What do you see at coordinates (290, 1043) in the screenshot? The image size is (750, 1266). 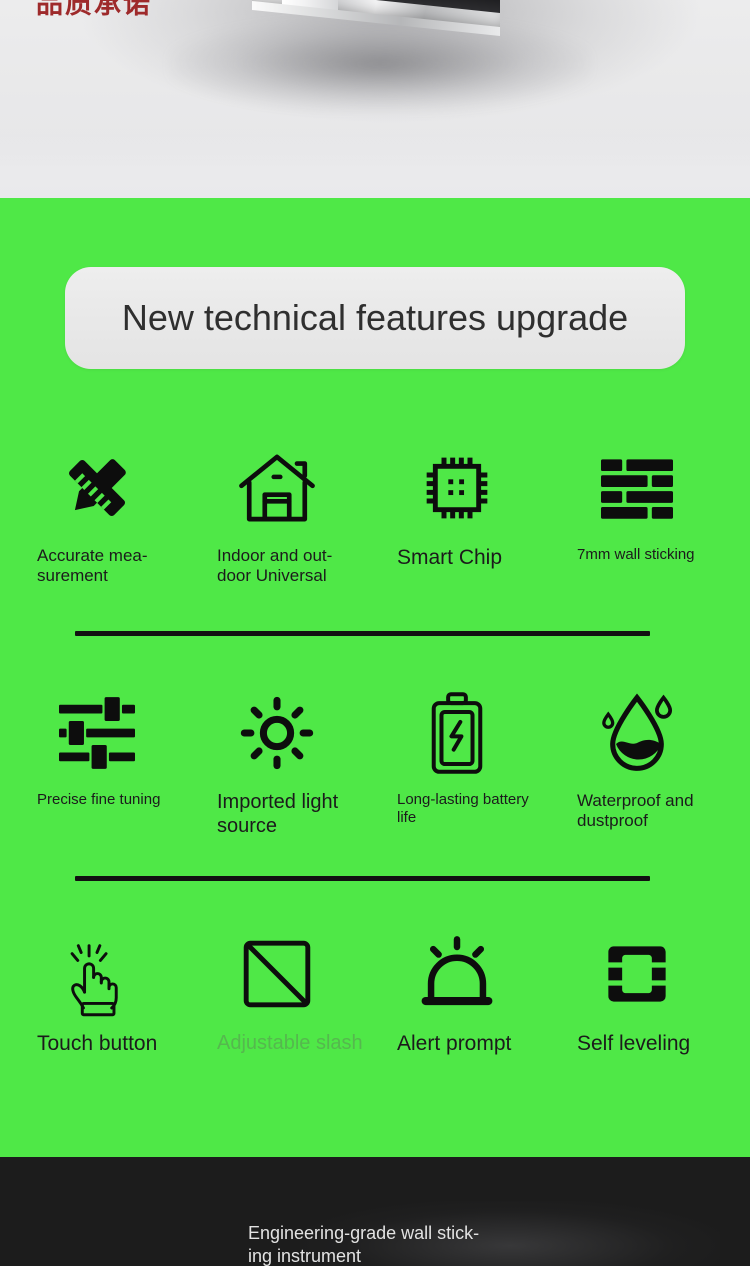 I see `feature-label: Adjustable slash` at bounding box center [290, 1043].